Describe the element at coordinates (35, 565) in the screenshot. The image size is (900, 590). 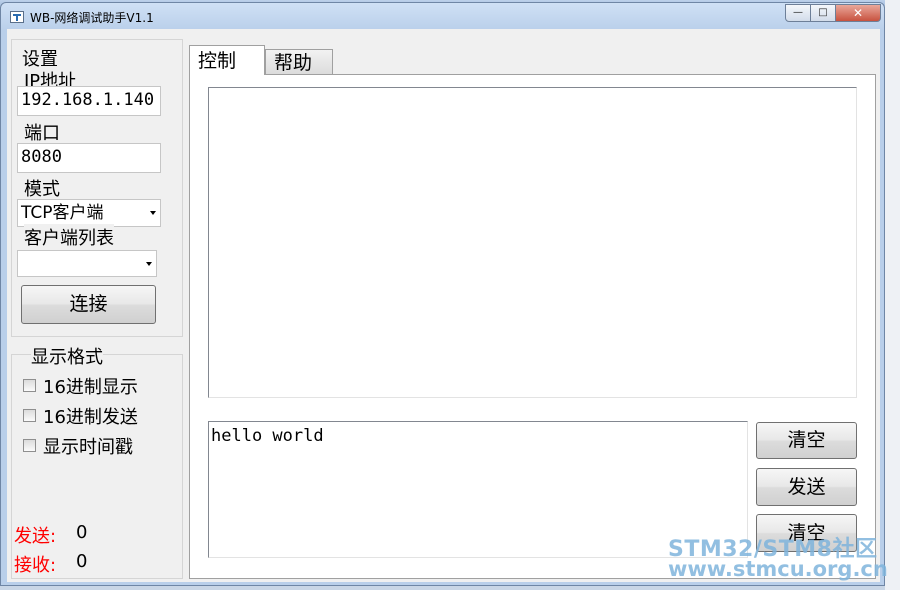
I see `receive-count-label: 接收:` at that location.